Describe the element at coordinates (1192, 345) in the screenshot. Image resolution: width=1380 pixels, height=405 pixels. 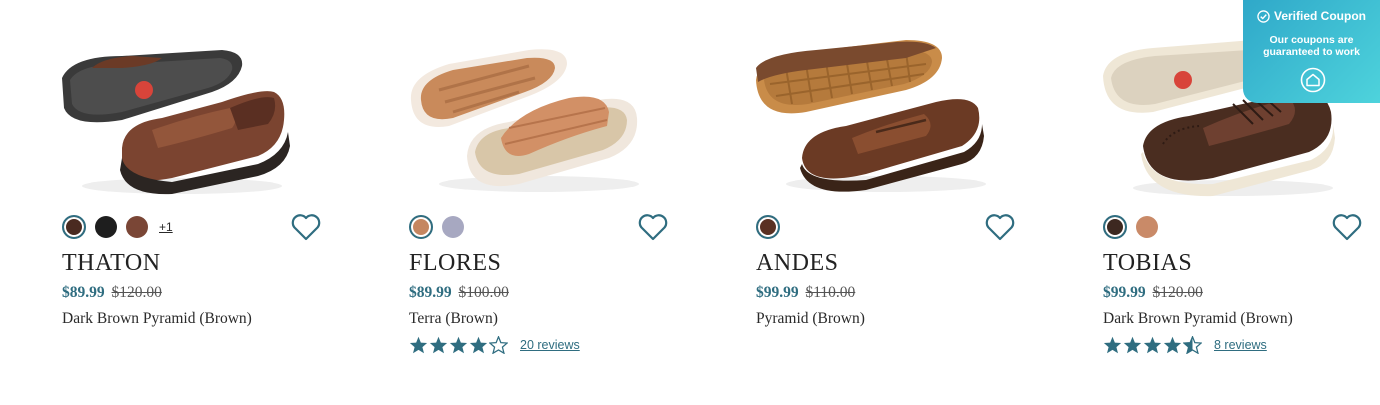
I see `star-half-icon` at that location.